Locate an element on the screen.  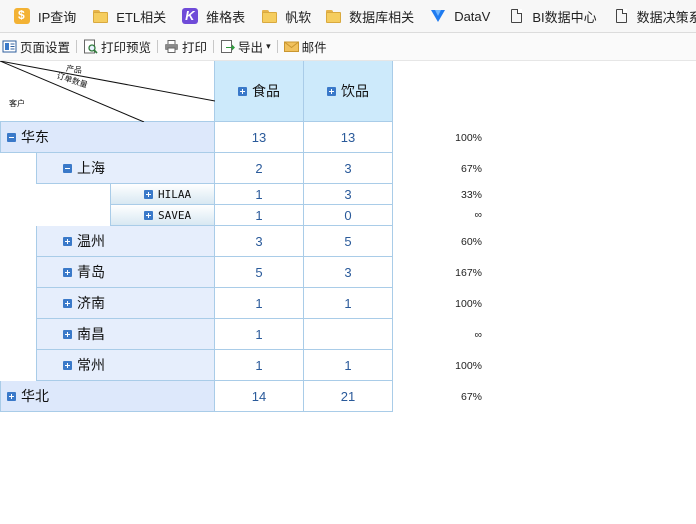
export-dropdown: 导出 ▾ is located at coordinates (245, 46).